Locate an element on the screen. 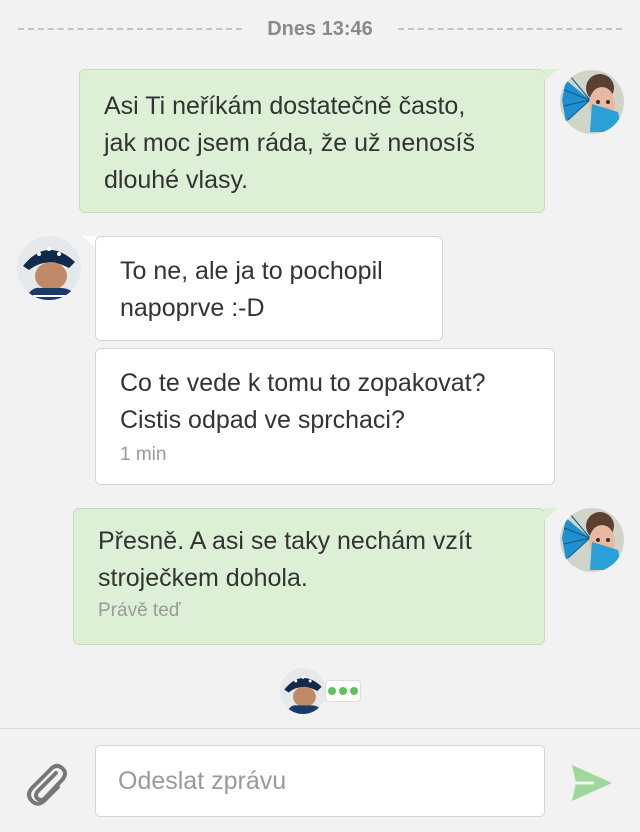 The height and width of the screenshot is (832, 640). message-bubble-incoming: To ne, ale ja to pochopil napoprve :-D is located at coordinates (269, 288).